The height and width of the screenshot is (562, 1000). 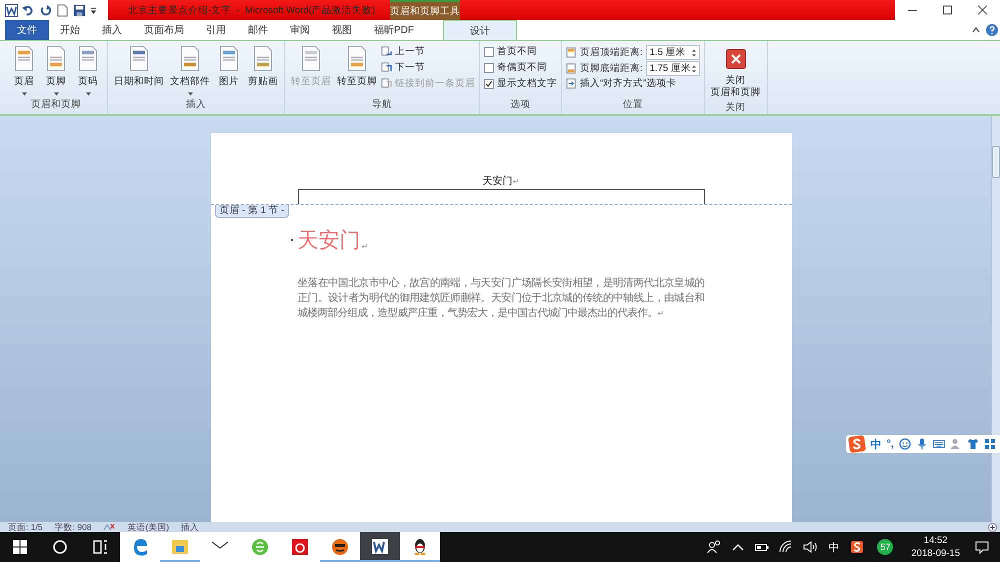 What do you see at coordinates (939, 444) in the screenshot?
I see `keyboard-icon` at bounding box center [939, 444].